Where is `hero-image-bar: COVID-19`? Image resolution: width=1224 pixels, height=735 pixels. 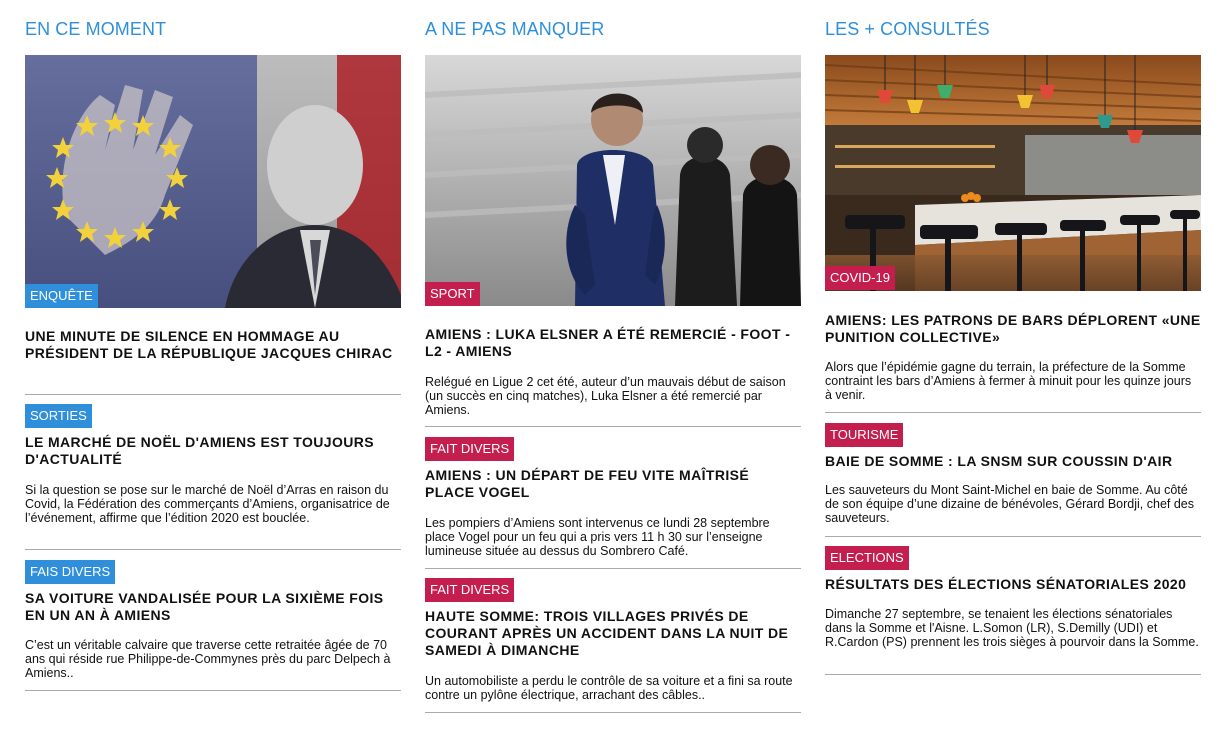
hero-image-bar: COVID-19 is located at coordinates (1013, 173).